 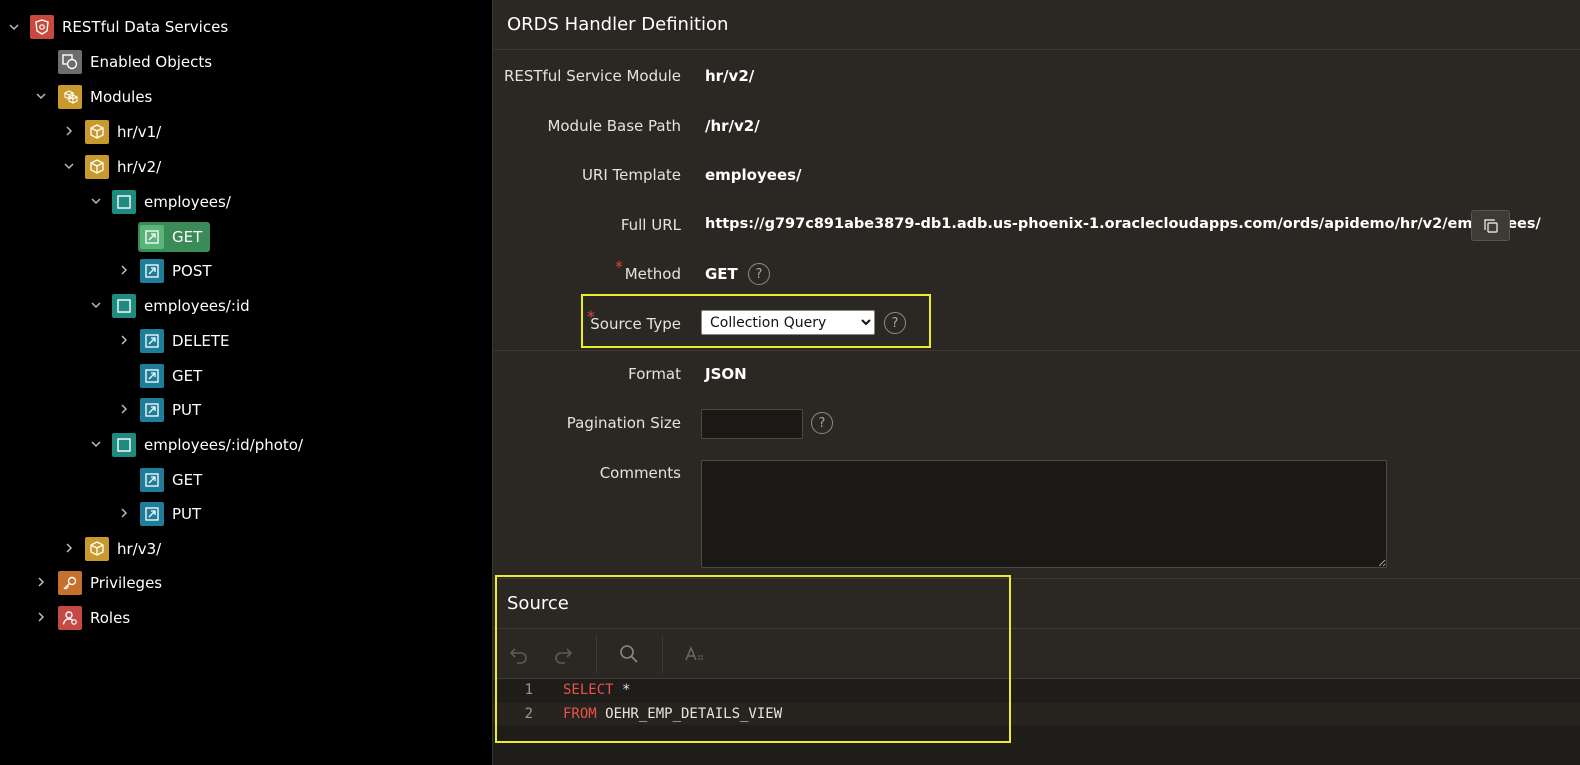 What do you see at coordinates (145, 27) in the screenshot?
I see `tree-node-label: RESTful Data Services` at bounding box center [145, 27].